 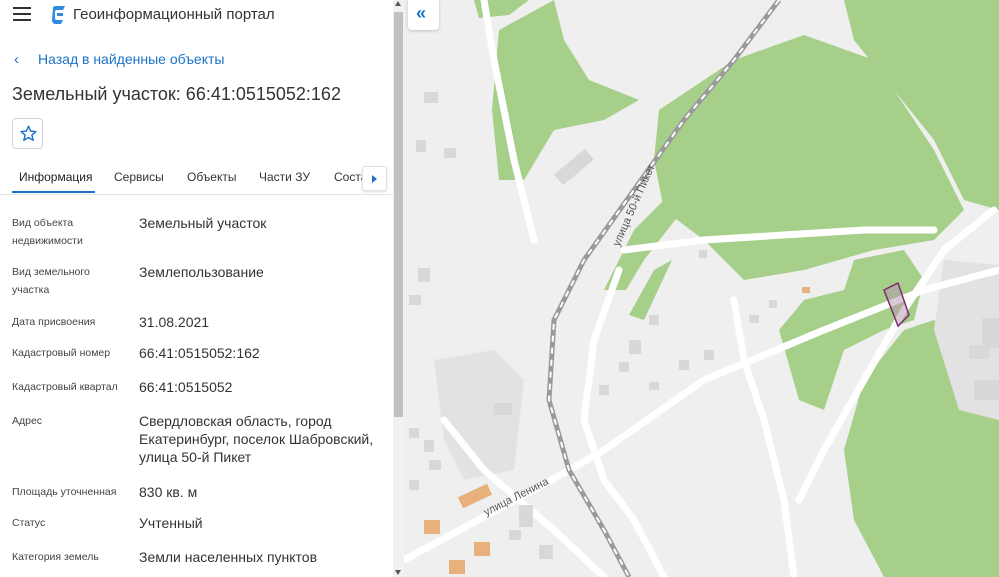 What do you see at coordinates (64, 492) in the screenshot?
I see `info-label: Площадь уточненная` at bounding box center [64, 492].